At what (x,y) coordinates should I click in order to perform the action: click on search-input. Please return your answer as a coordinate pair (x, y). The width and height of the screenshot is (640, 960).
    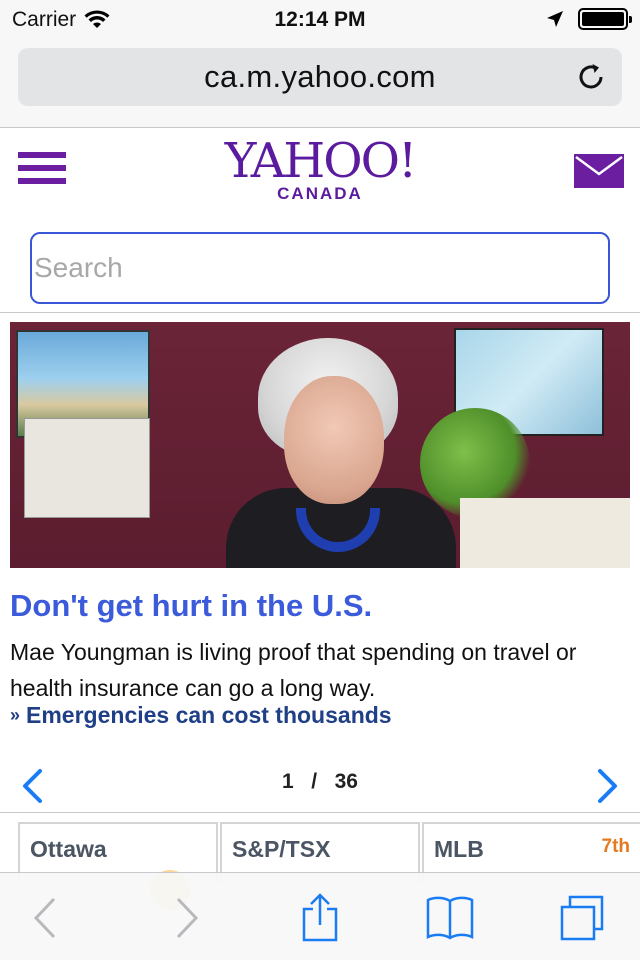
    Looking at the image, I should click on (320, 268).